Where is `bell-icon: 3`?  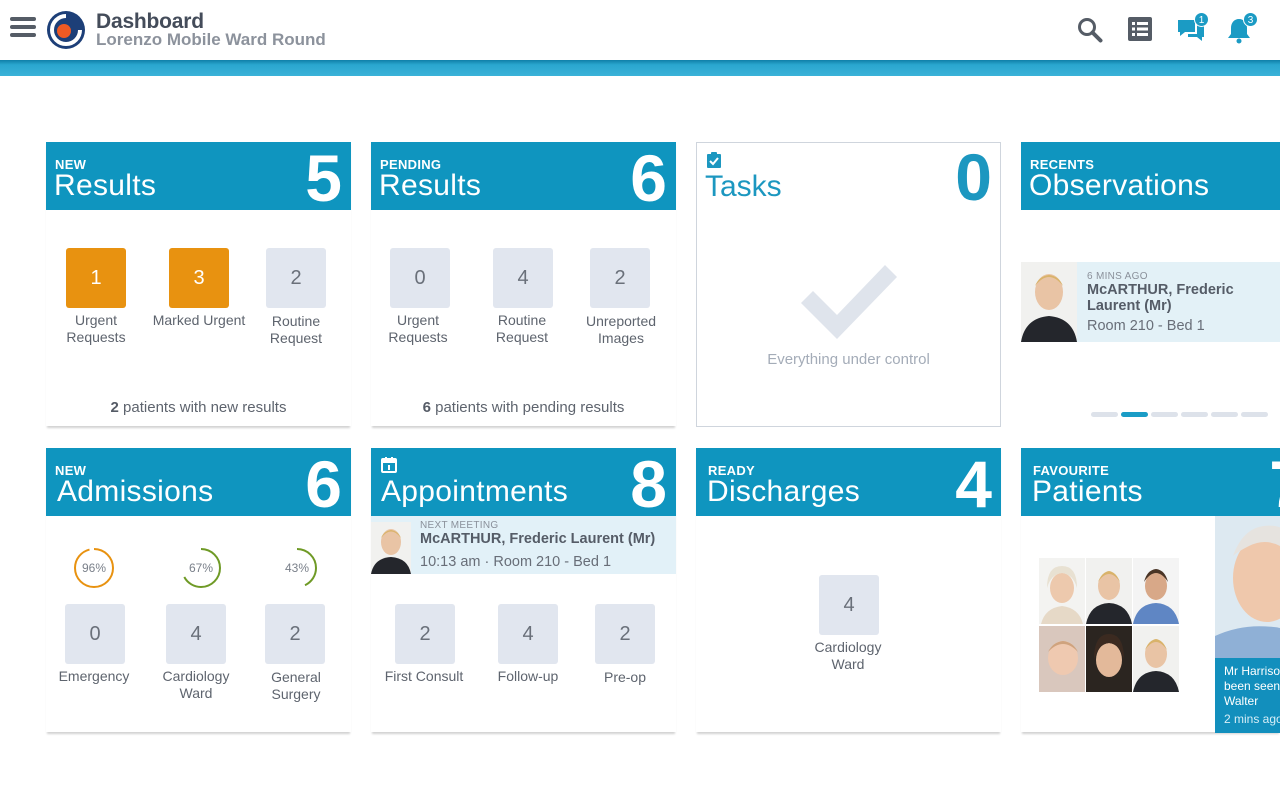
bell-icon: 3 is located at coordinates (1242, 28).